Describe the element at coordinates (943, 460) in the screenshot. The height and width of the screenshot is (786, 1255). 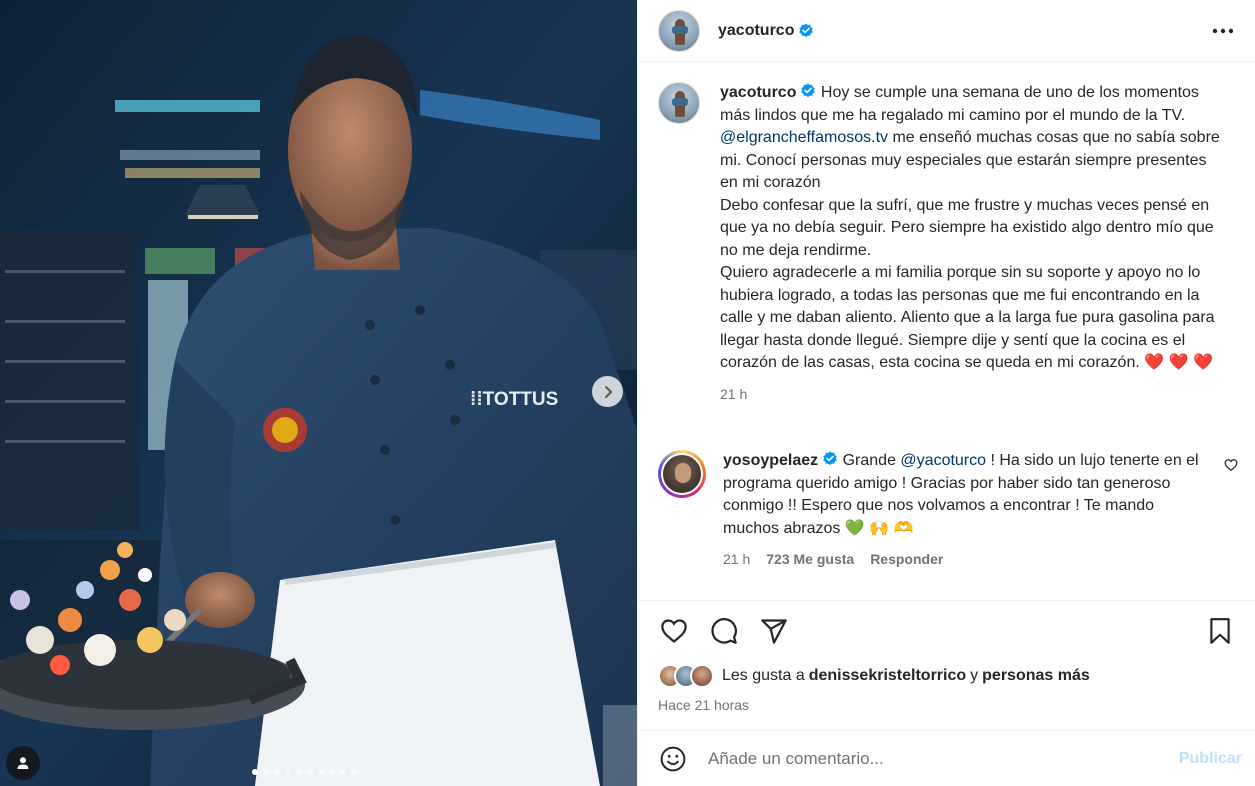
I see `comment-mention-link: @yacoturco` at that location.